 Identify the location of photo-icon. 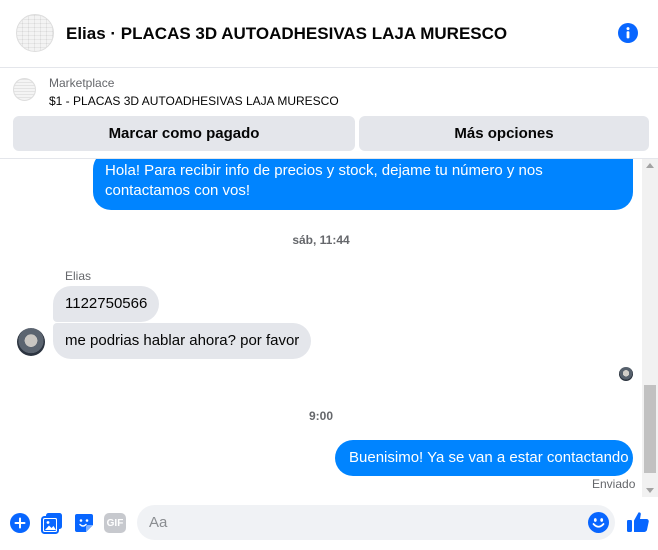
(52, 523).